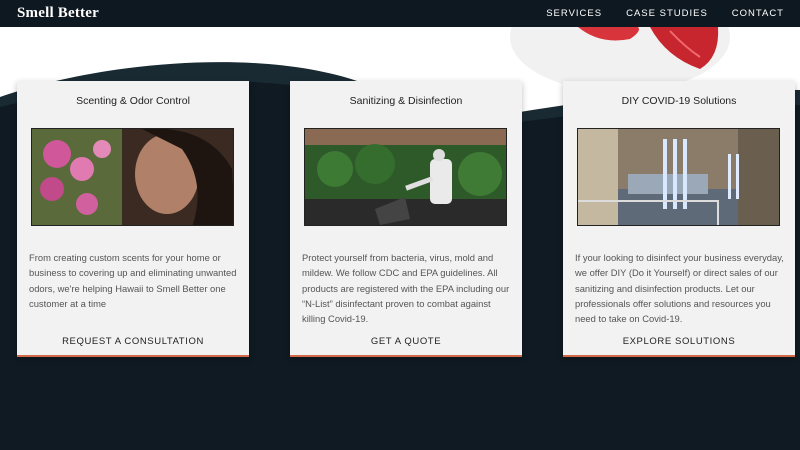  What do you see at coordinates (405, 177) in the screenshot?
I see `sanitizing-photo` at bounding box center [405, 177].